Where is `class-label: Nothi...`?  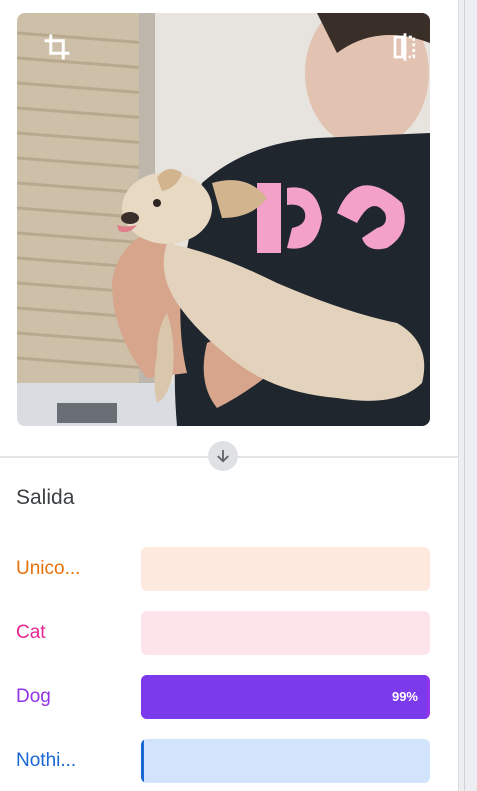 class-label: Nothi... is located at coordinates (46, 760).